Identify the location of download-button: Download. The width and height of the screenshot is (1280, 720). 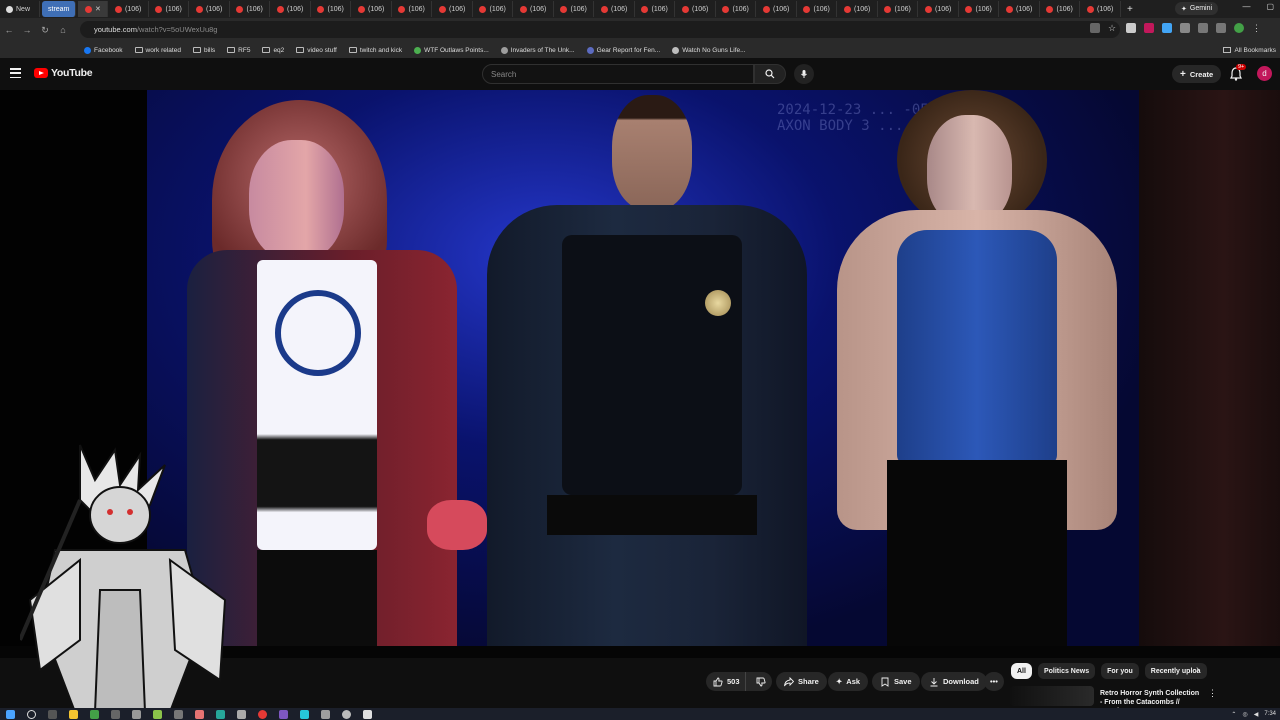
(954, 681).